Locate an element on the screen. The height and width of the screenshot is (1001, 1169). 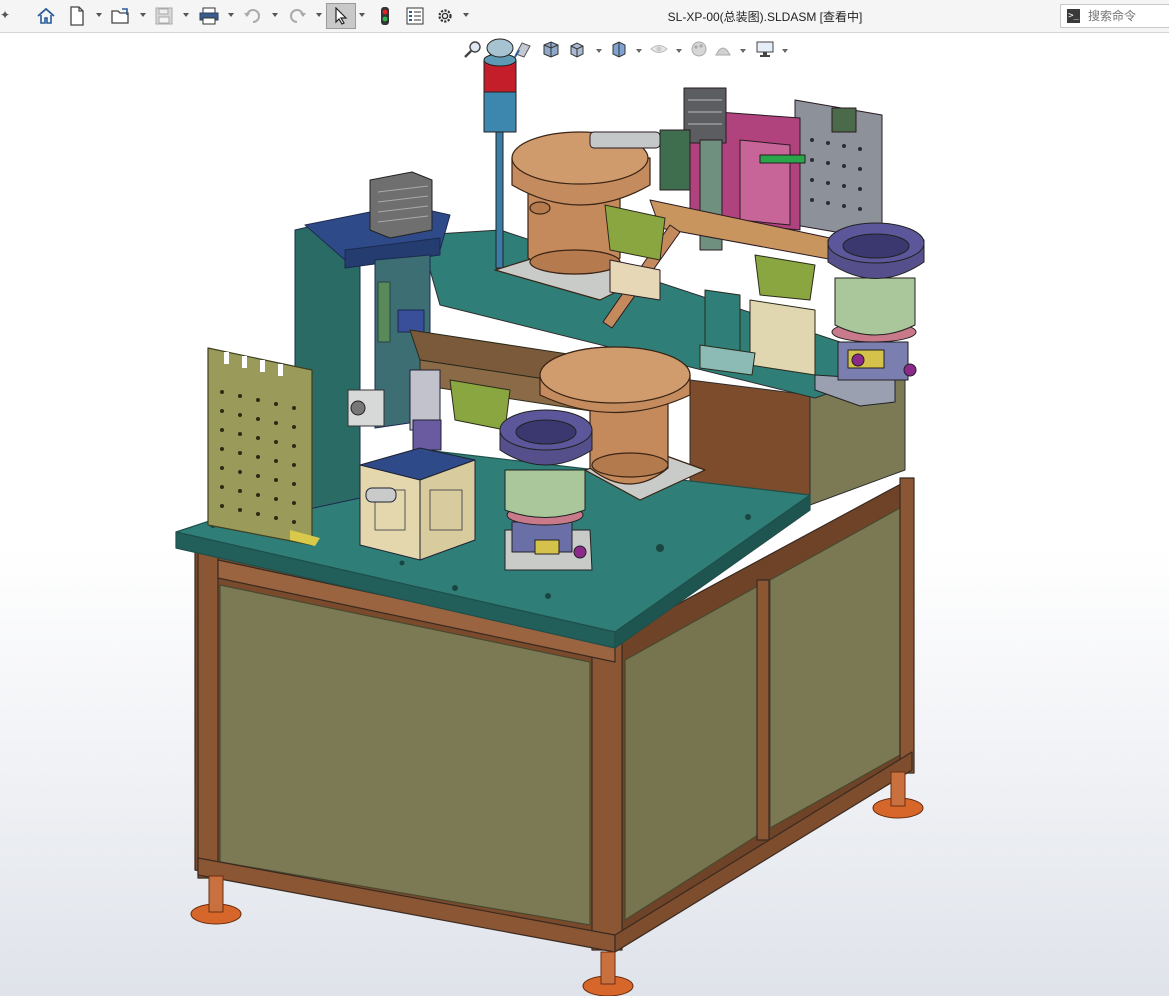
new-dropdown-icon is located at coordinates (99, 15).